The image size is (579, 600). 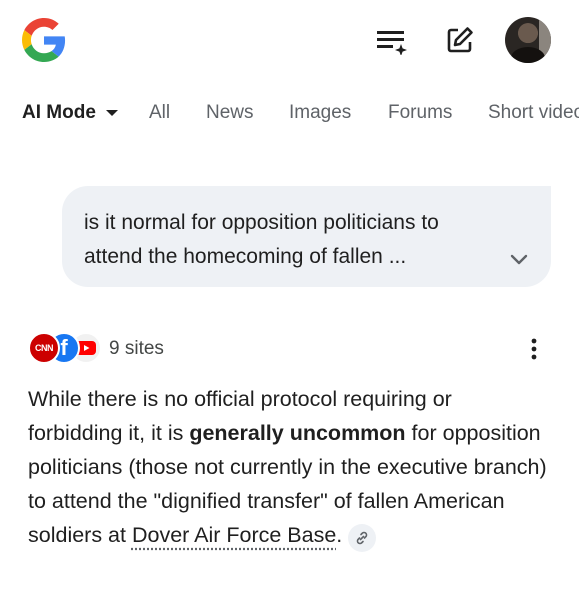 I want to click on more-vert-icon, so click(x=534, y=349).